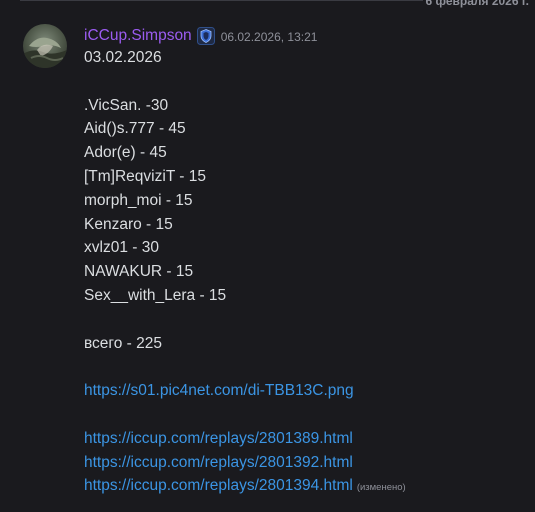 The width and height of the screenshot is (535, 512). What do you see at coordinates (477, 4) in the screenshot?
I see `divider-date-label: 6 февраля 2026 г.` at bounding box center [477, 4].